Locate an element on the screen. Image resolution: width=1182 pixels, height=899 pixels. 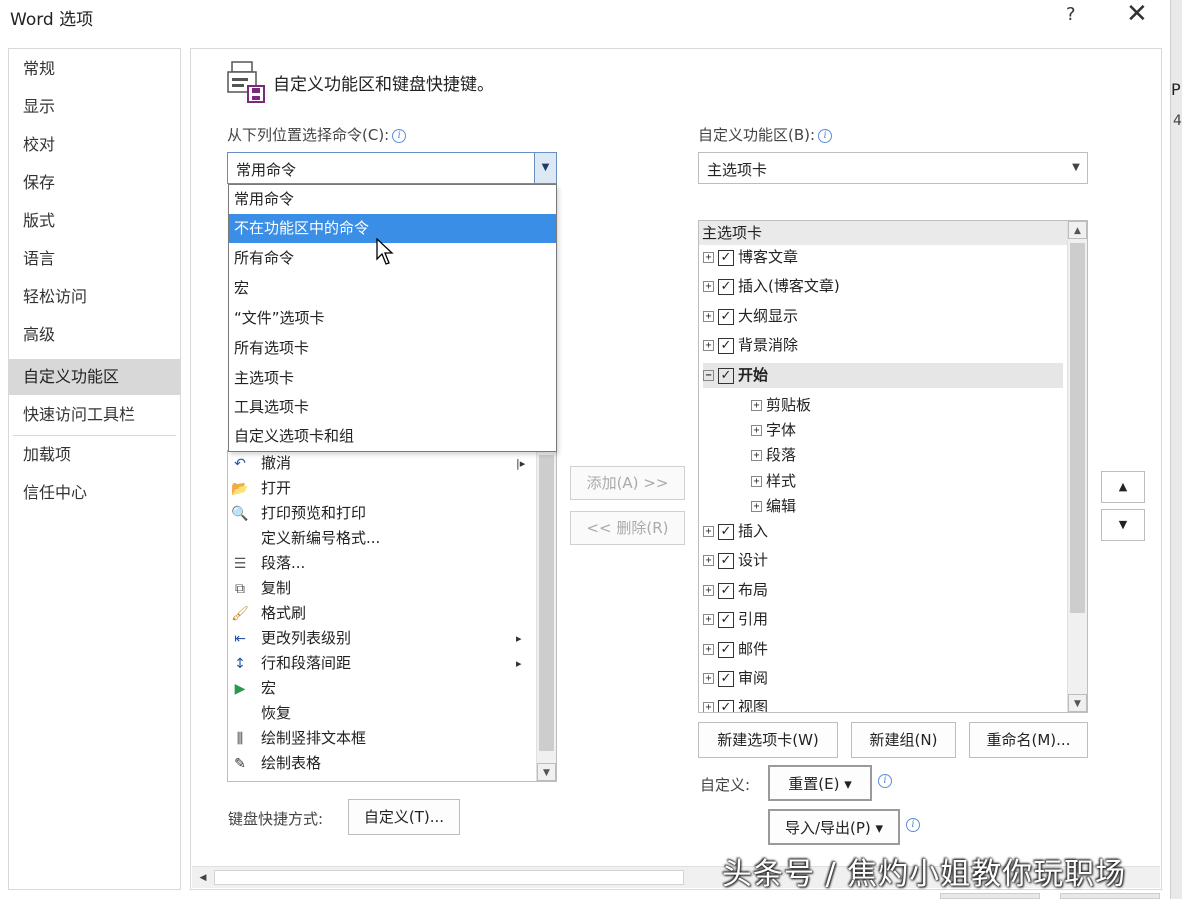
list-item: 🖌 格式刷 is located at coordinates (383, 613).